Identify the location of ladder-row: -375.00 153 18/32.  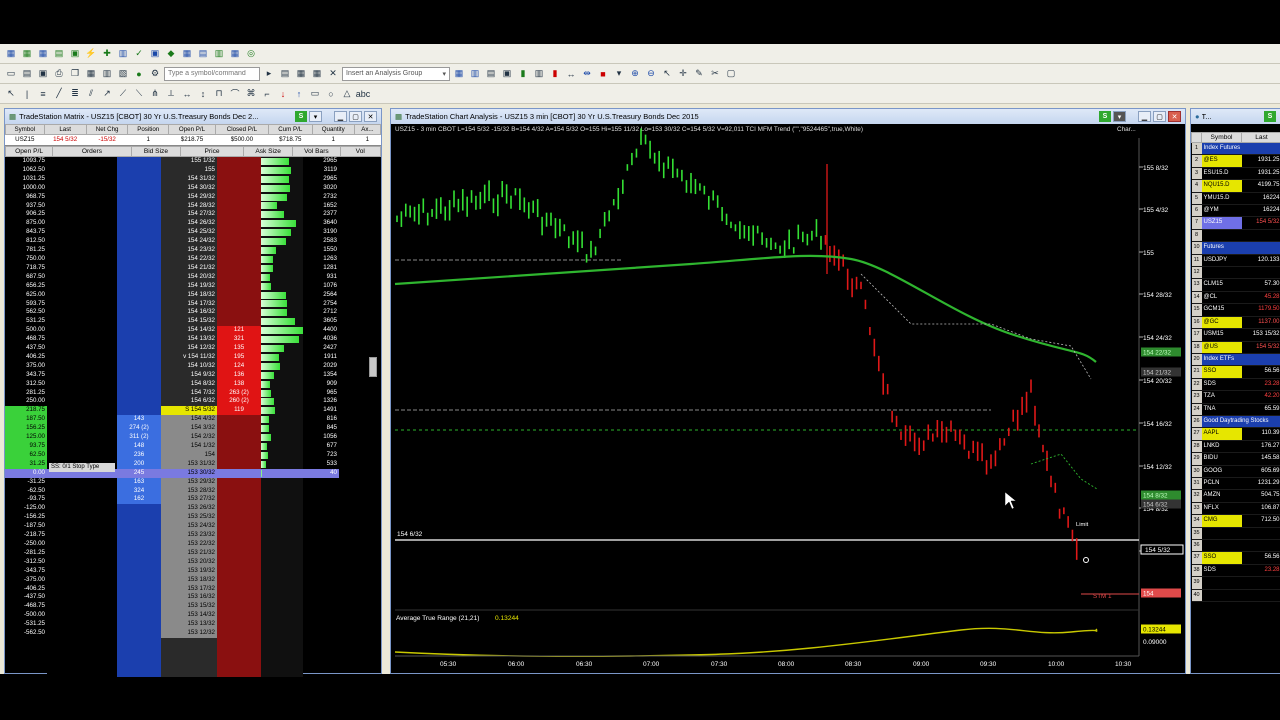
(172, 580).